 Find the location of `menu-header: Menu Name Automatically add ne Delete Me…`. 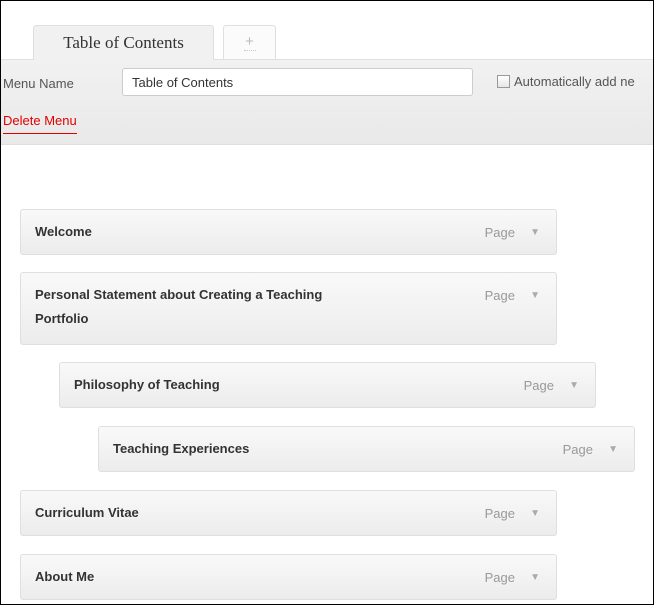

menu-header: Menu Name Automatically add ne Delete Me… is located at coordinates (327, 102).